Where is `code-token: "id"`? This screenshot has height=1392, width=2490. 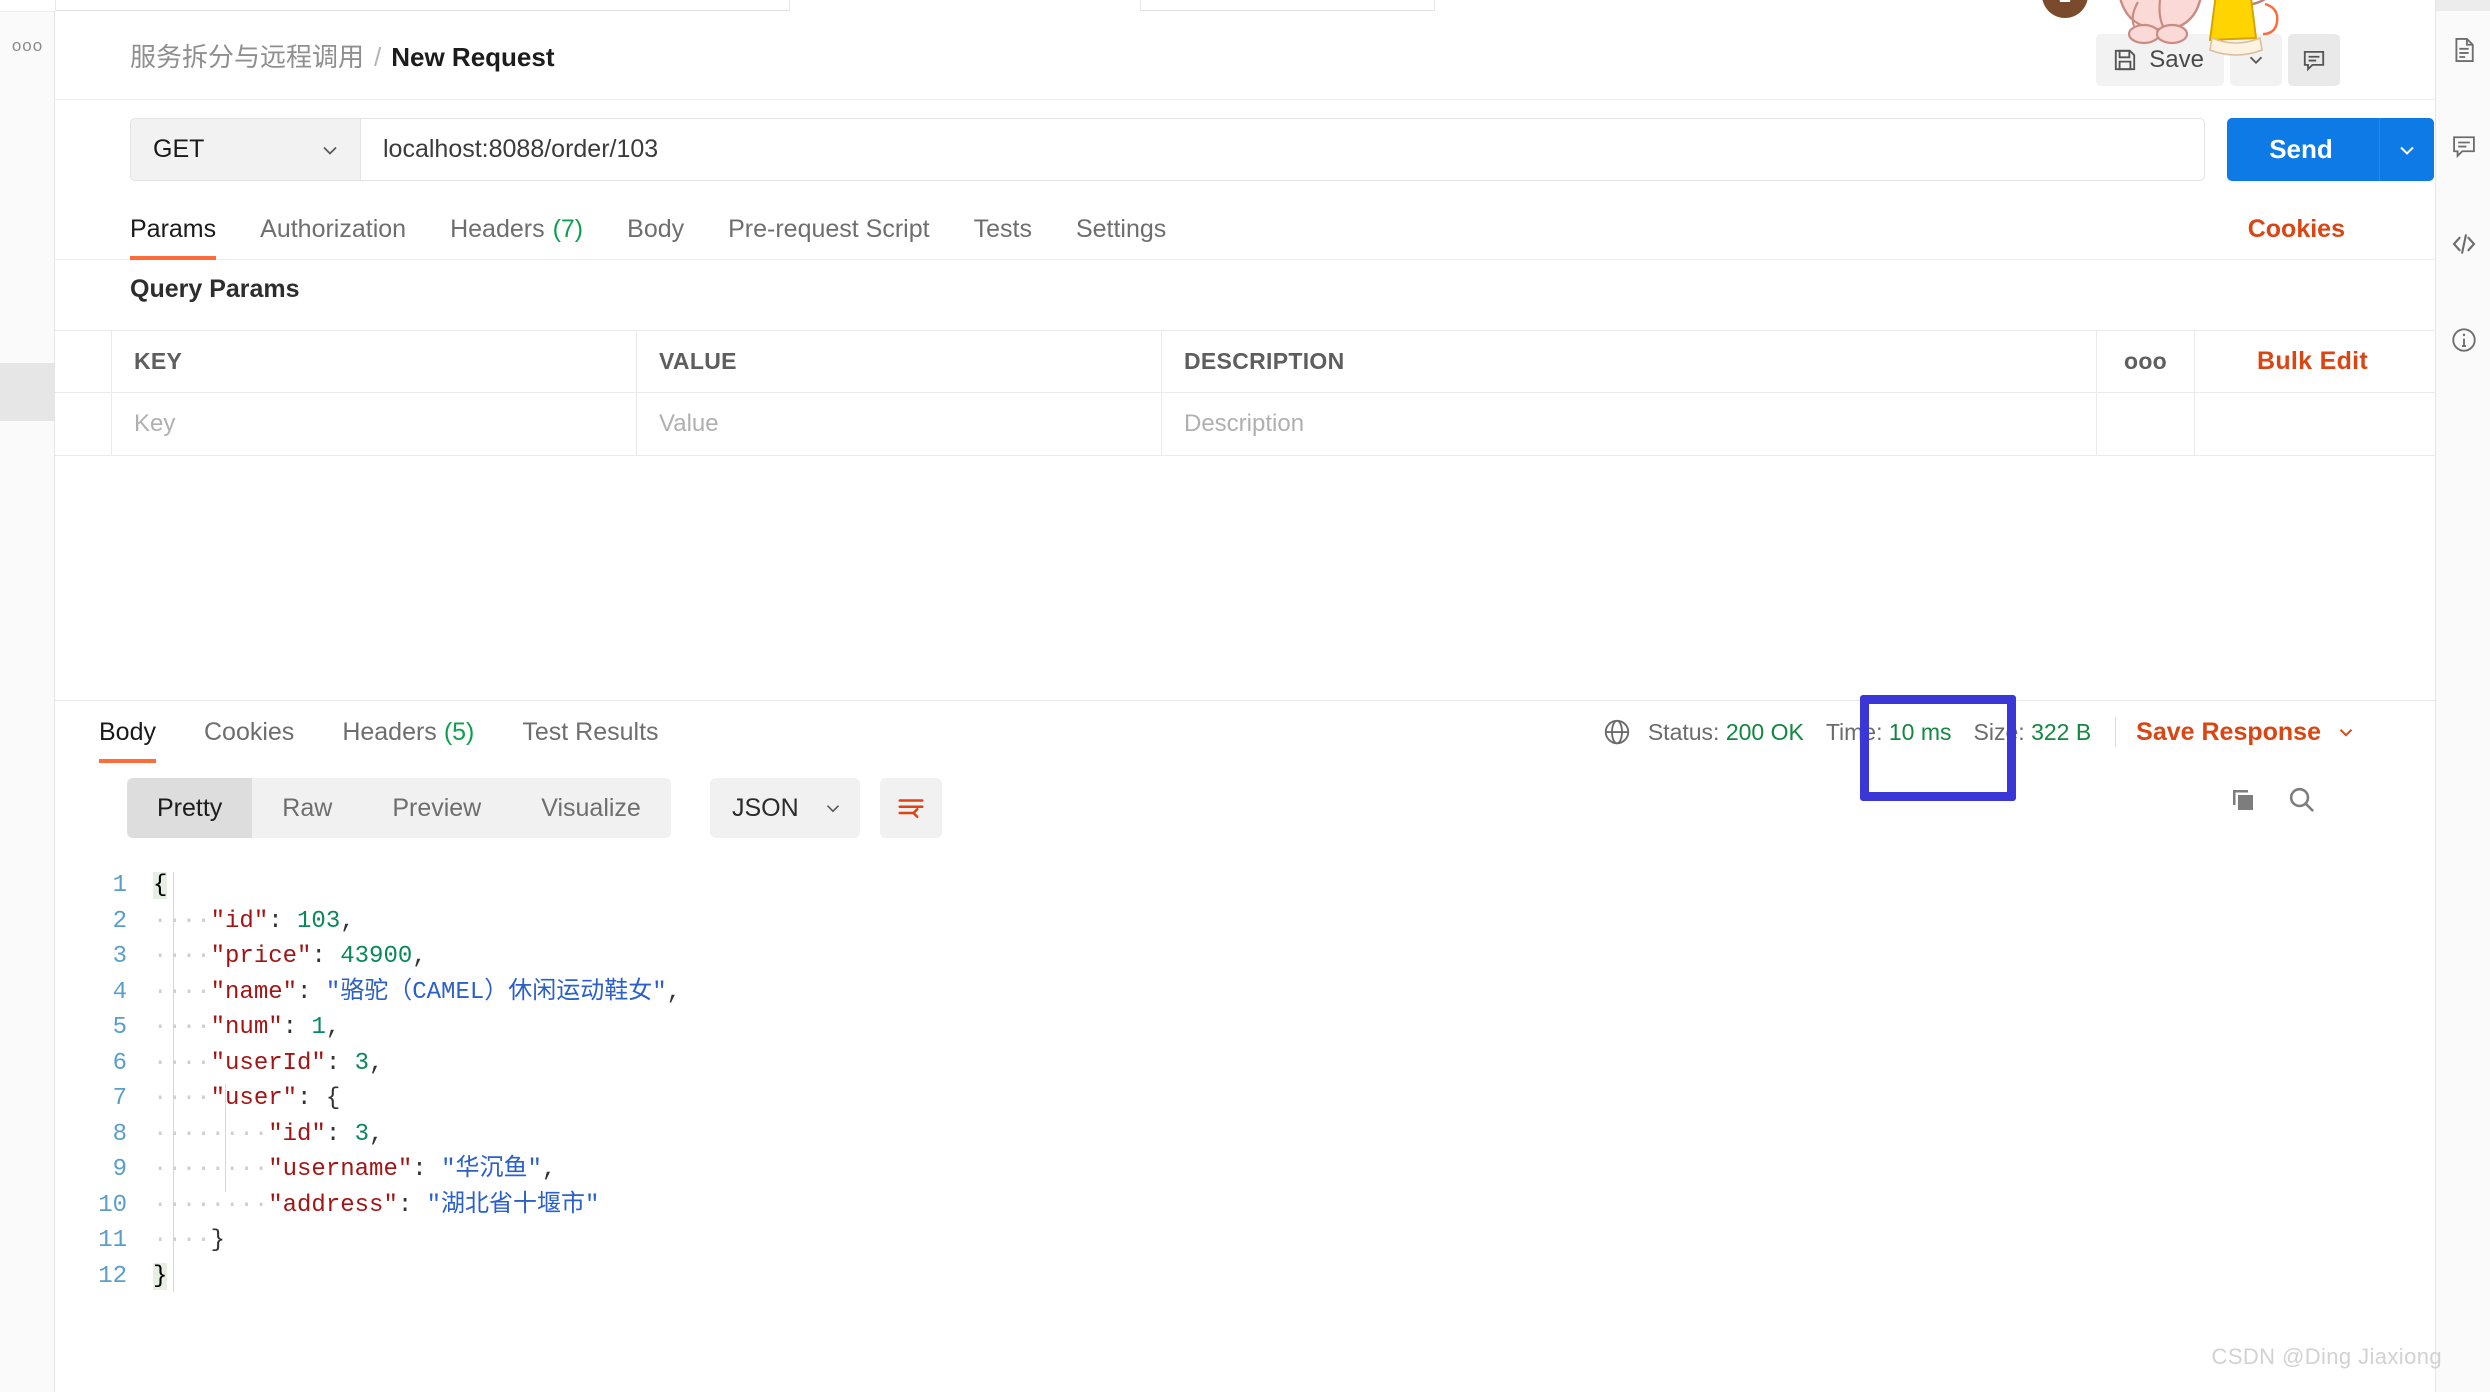 code-token: "id" is located at coordinates (239, 921).